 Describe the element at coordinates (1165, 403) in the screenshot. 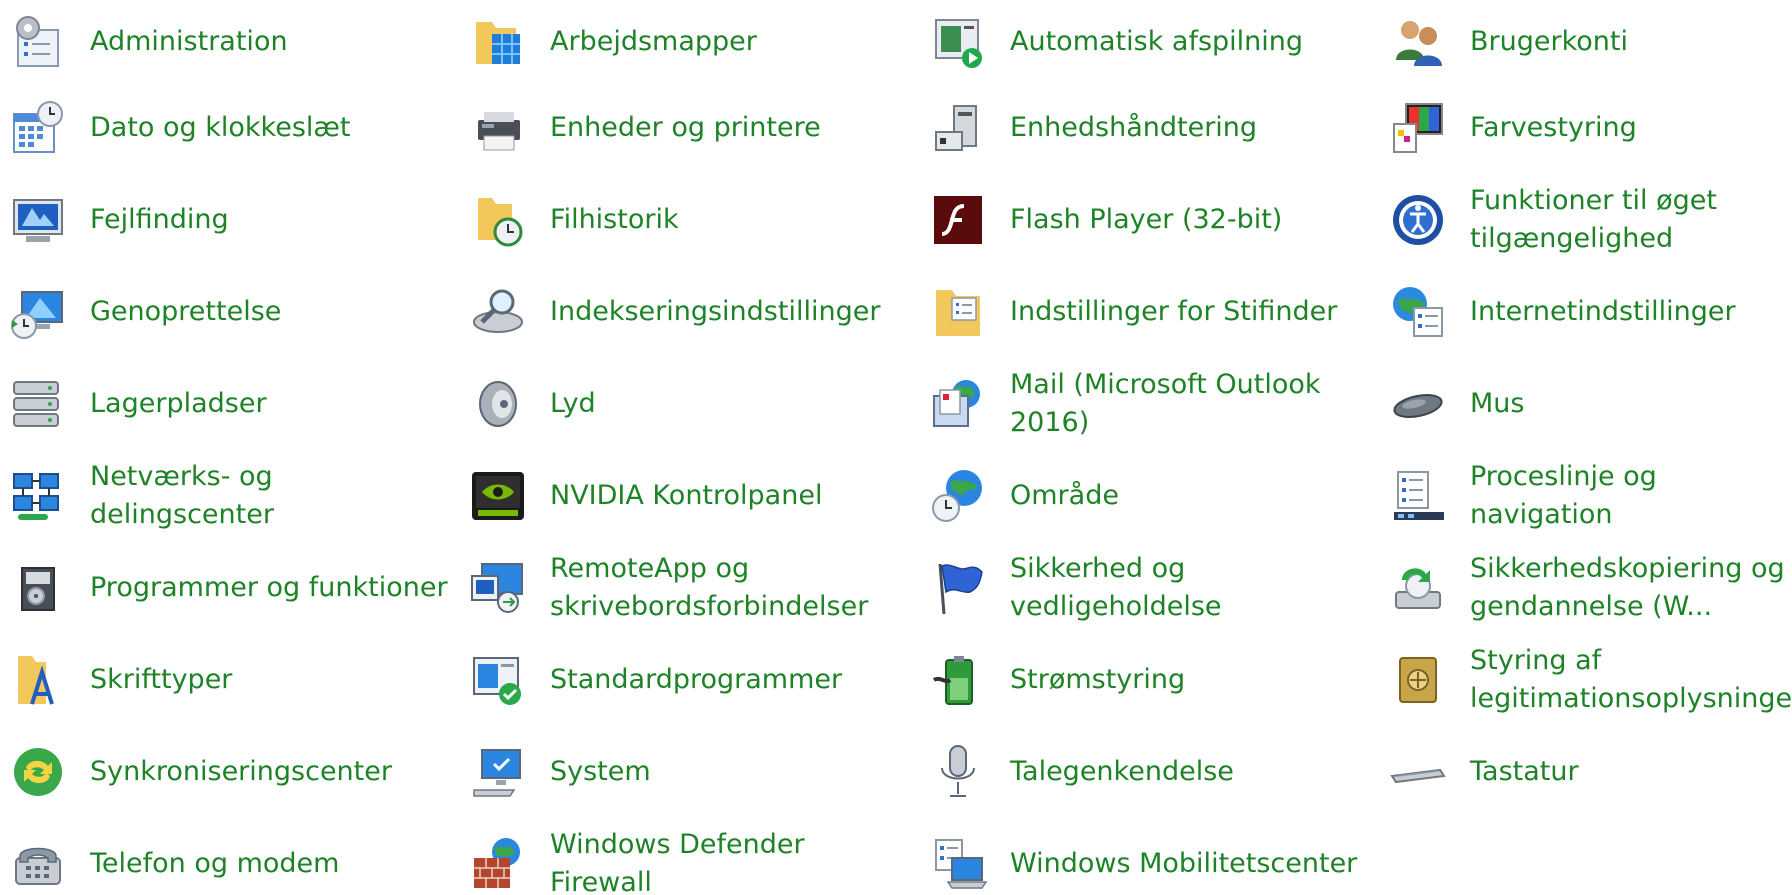

I see `item-label: Mail (Microsoft Outlook 2016)` at that location.